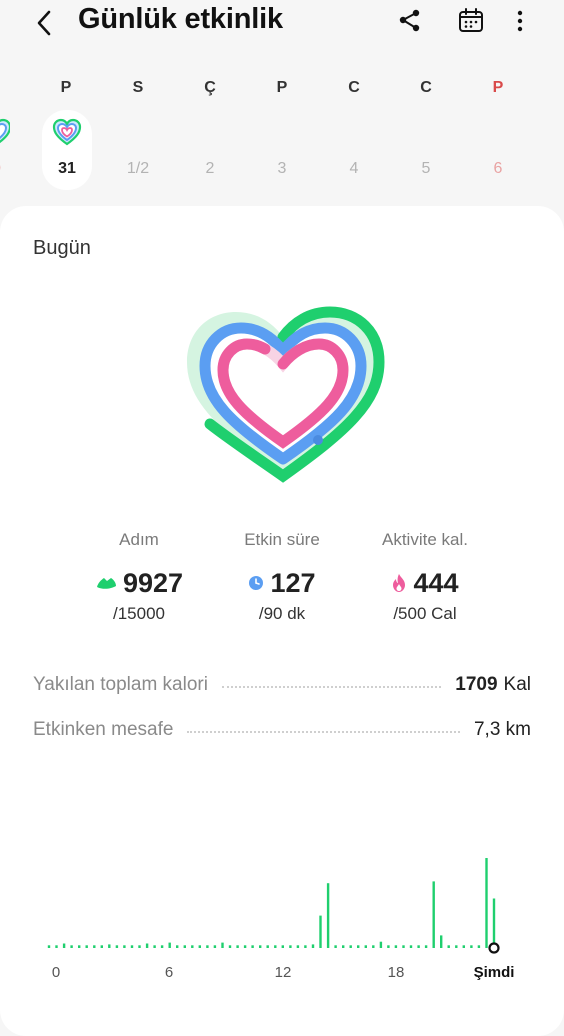 Image resolution: width=564 pixels, height=1036 pixels. What do you see at coordinates (425, 613) in the screenshot?
I see `calories-goal: /500 Cal` at bounding box center [425, 613].